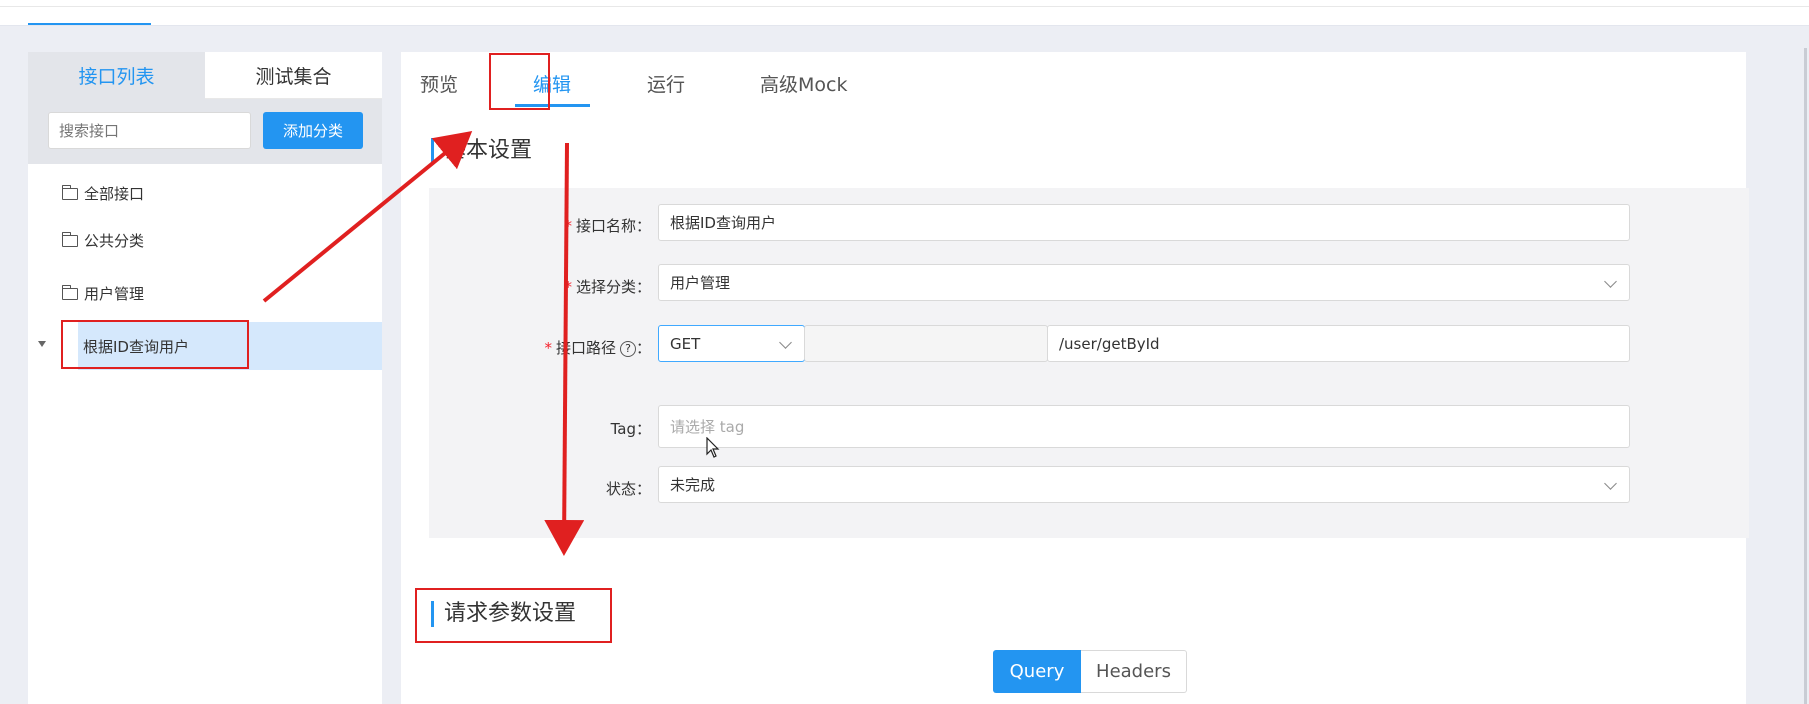 The image size is (1809, 704). What do you see at coordinates (564, 349) in the screenshot?
I see `arrow-to-request-params` at bounding box center [564, 349].